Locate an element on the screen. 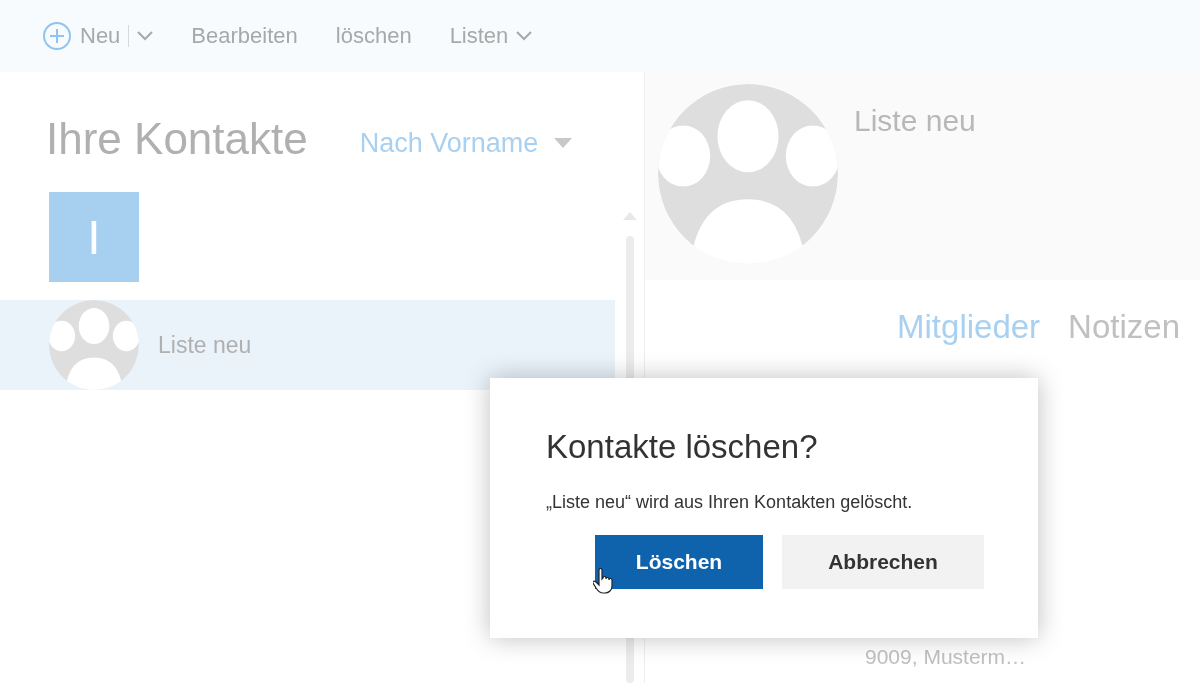  toolbar-button: löschen is located at coordinates (373, 36).